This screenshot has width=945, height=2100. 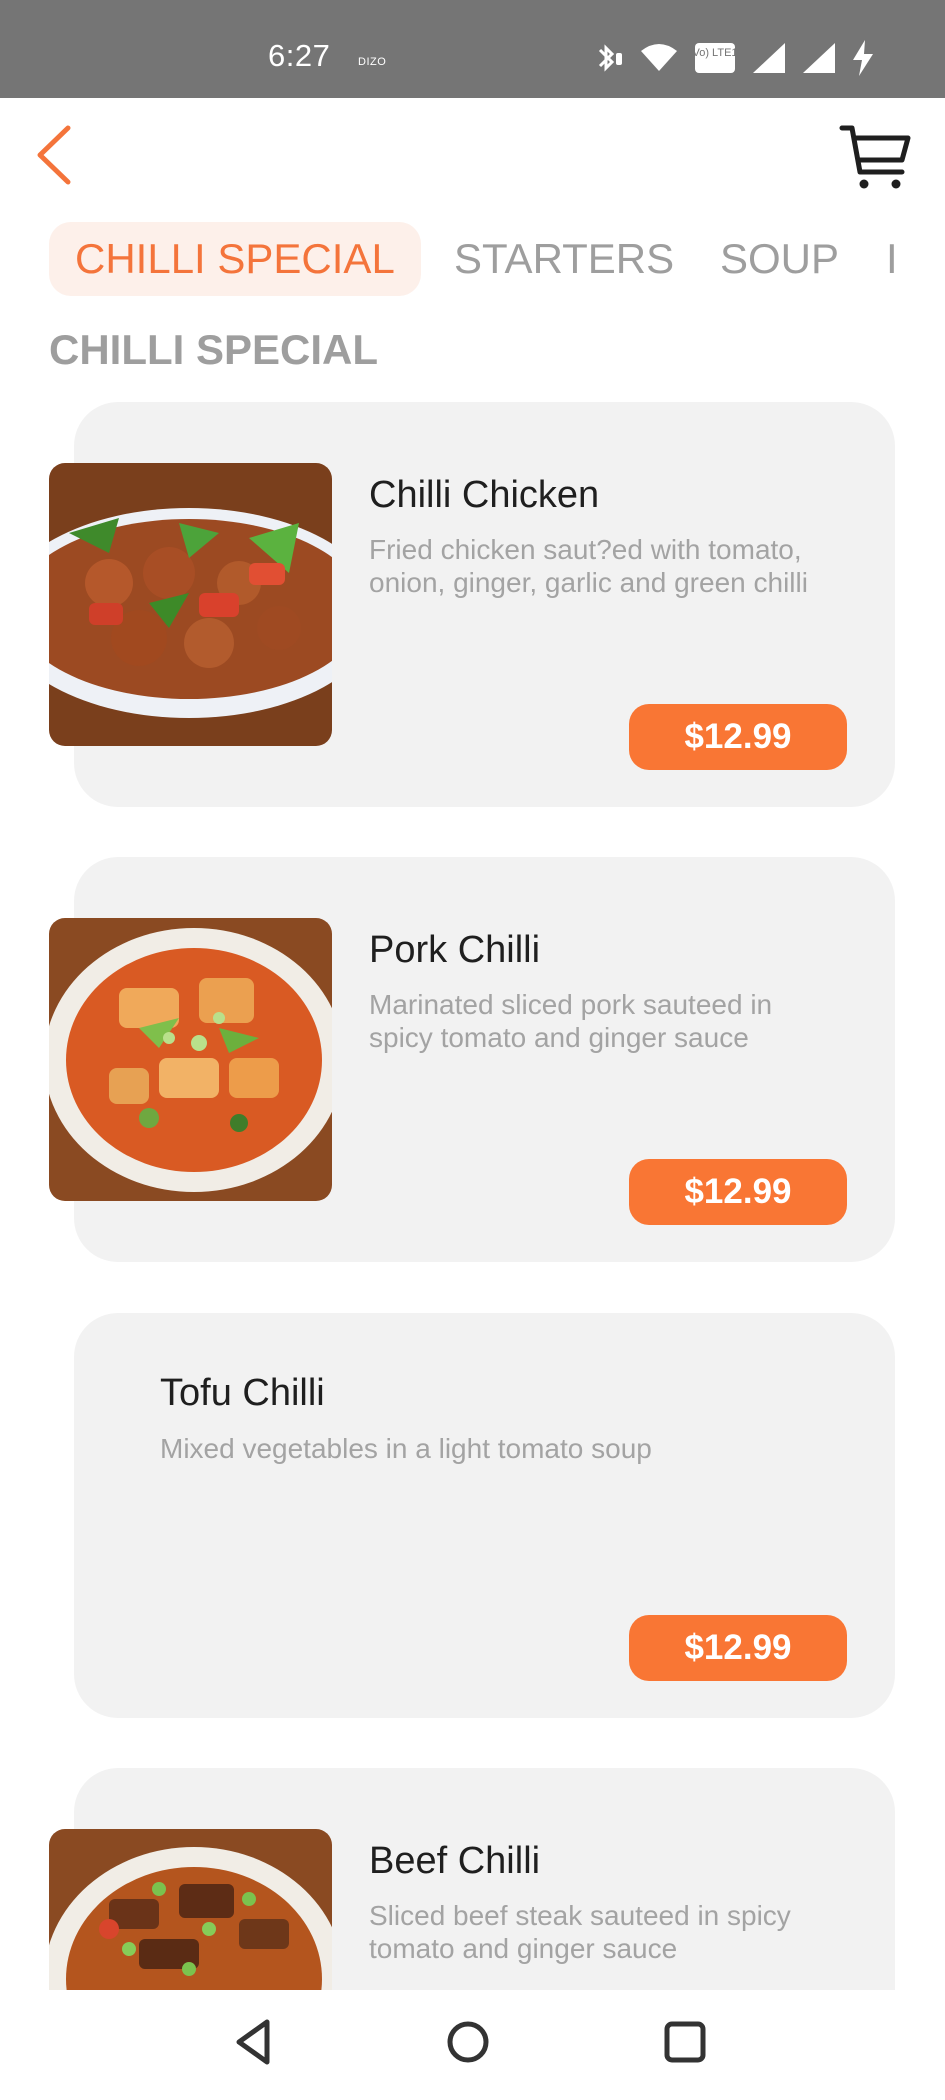 I want to click on tab-soup: SOUP, so click(x=779, y=259).